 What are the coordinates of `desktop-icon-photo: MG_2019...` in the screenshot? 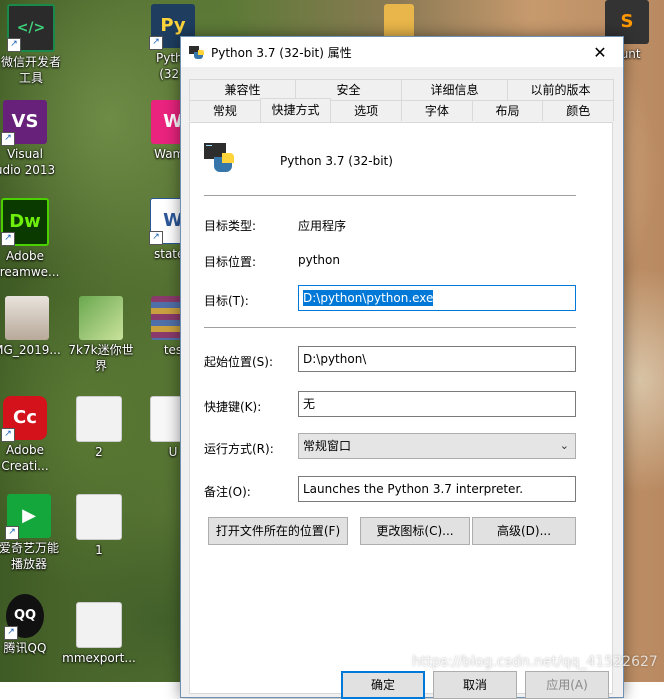 It's located at (33, 327).